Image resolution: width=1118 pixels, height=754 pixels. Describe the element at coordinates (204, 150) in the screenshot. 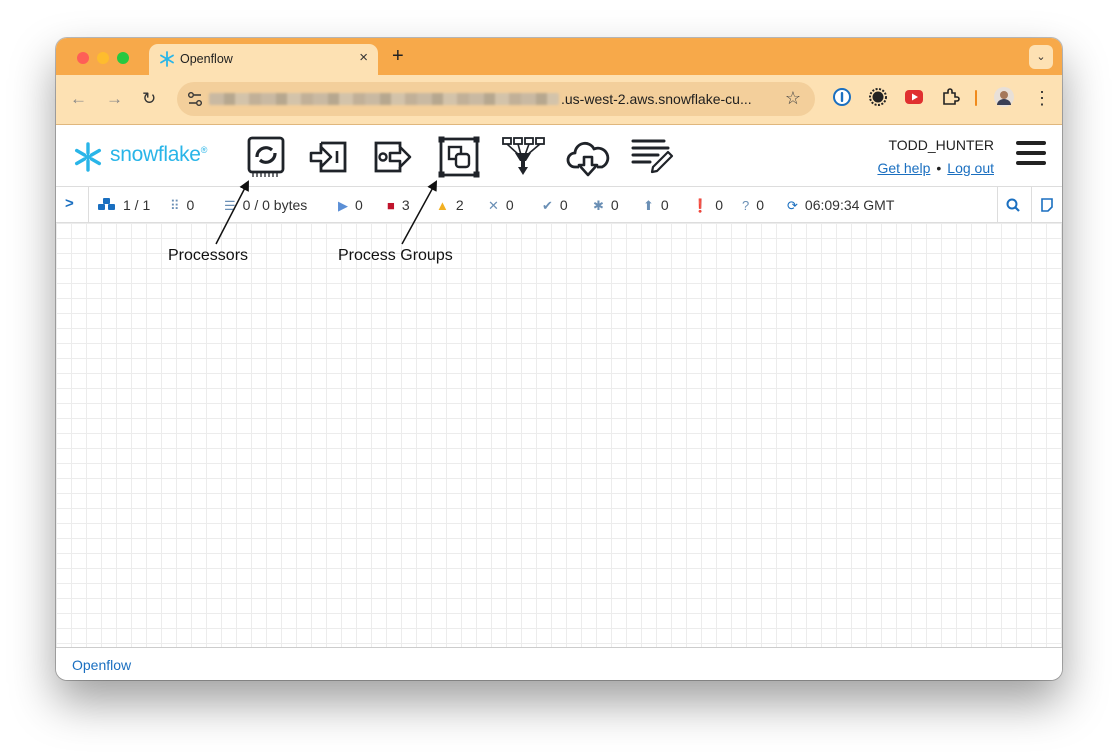

I see `logo-reg-mark: ®` at that location.